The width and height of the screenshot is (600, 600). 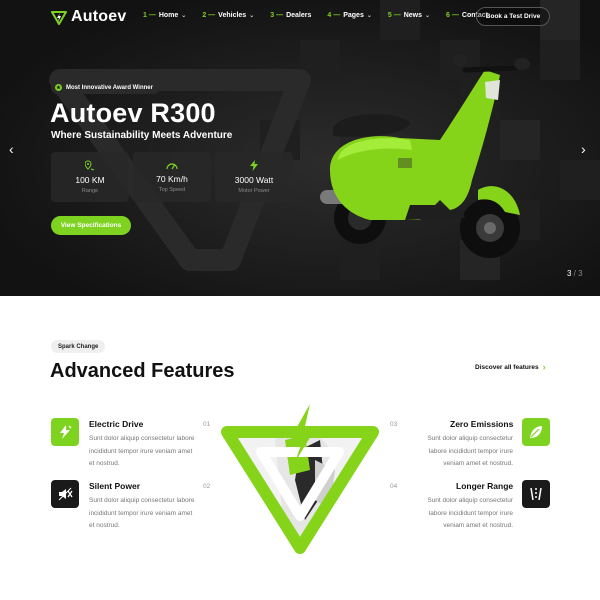 I want to click on slider-prev-button: ‹, so click(x=11, y=149).